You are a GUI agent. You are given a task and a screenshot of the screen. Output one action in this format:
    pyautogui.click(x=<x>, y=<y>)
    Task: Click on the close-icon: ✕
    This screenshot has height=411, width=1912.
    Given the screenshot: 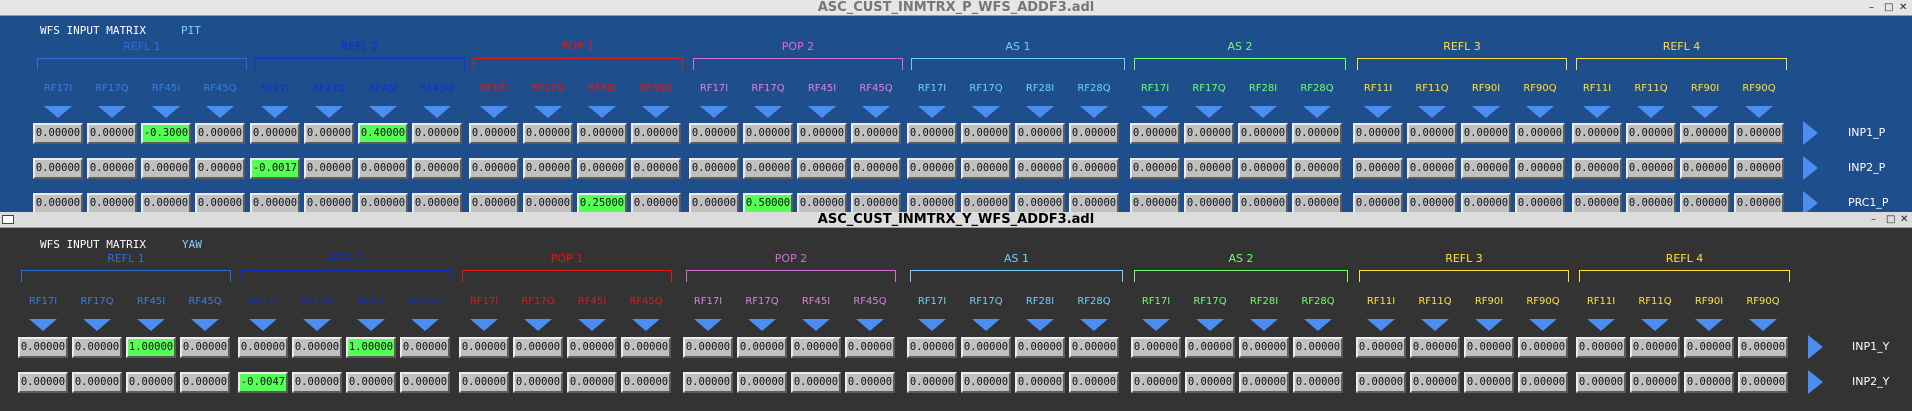 What is the action you would take?
    pyautogui.click(x=1904, y=219)
    